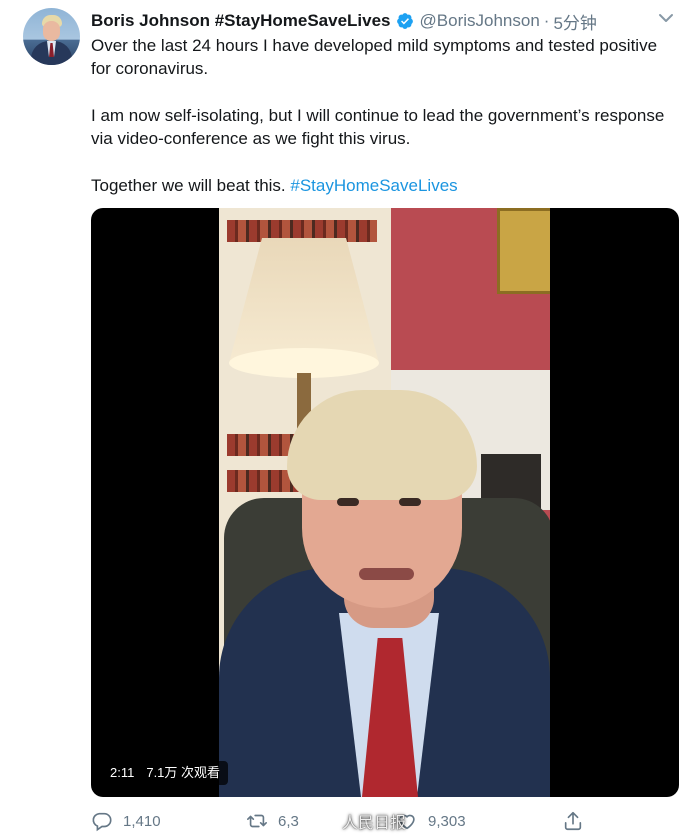 The height and width of the screenshot is (839, 690). I want to click on video-info-badge: 2:11 7.1万 次观看, so click(165, 773).